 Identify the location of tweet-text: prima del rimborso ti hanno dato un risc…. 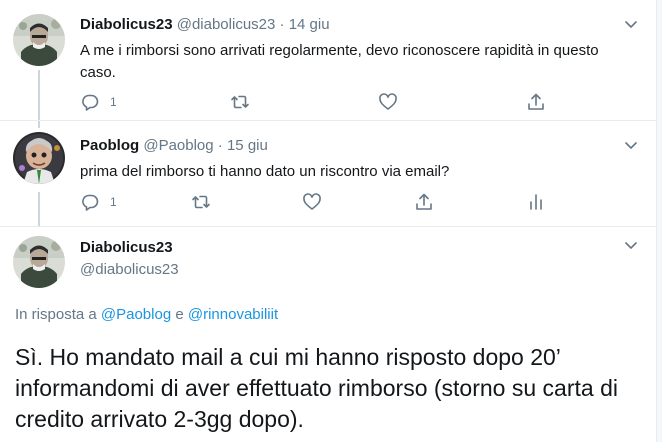
(265, 171).